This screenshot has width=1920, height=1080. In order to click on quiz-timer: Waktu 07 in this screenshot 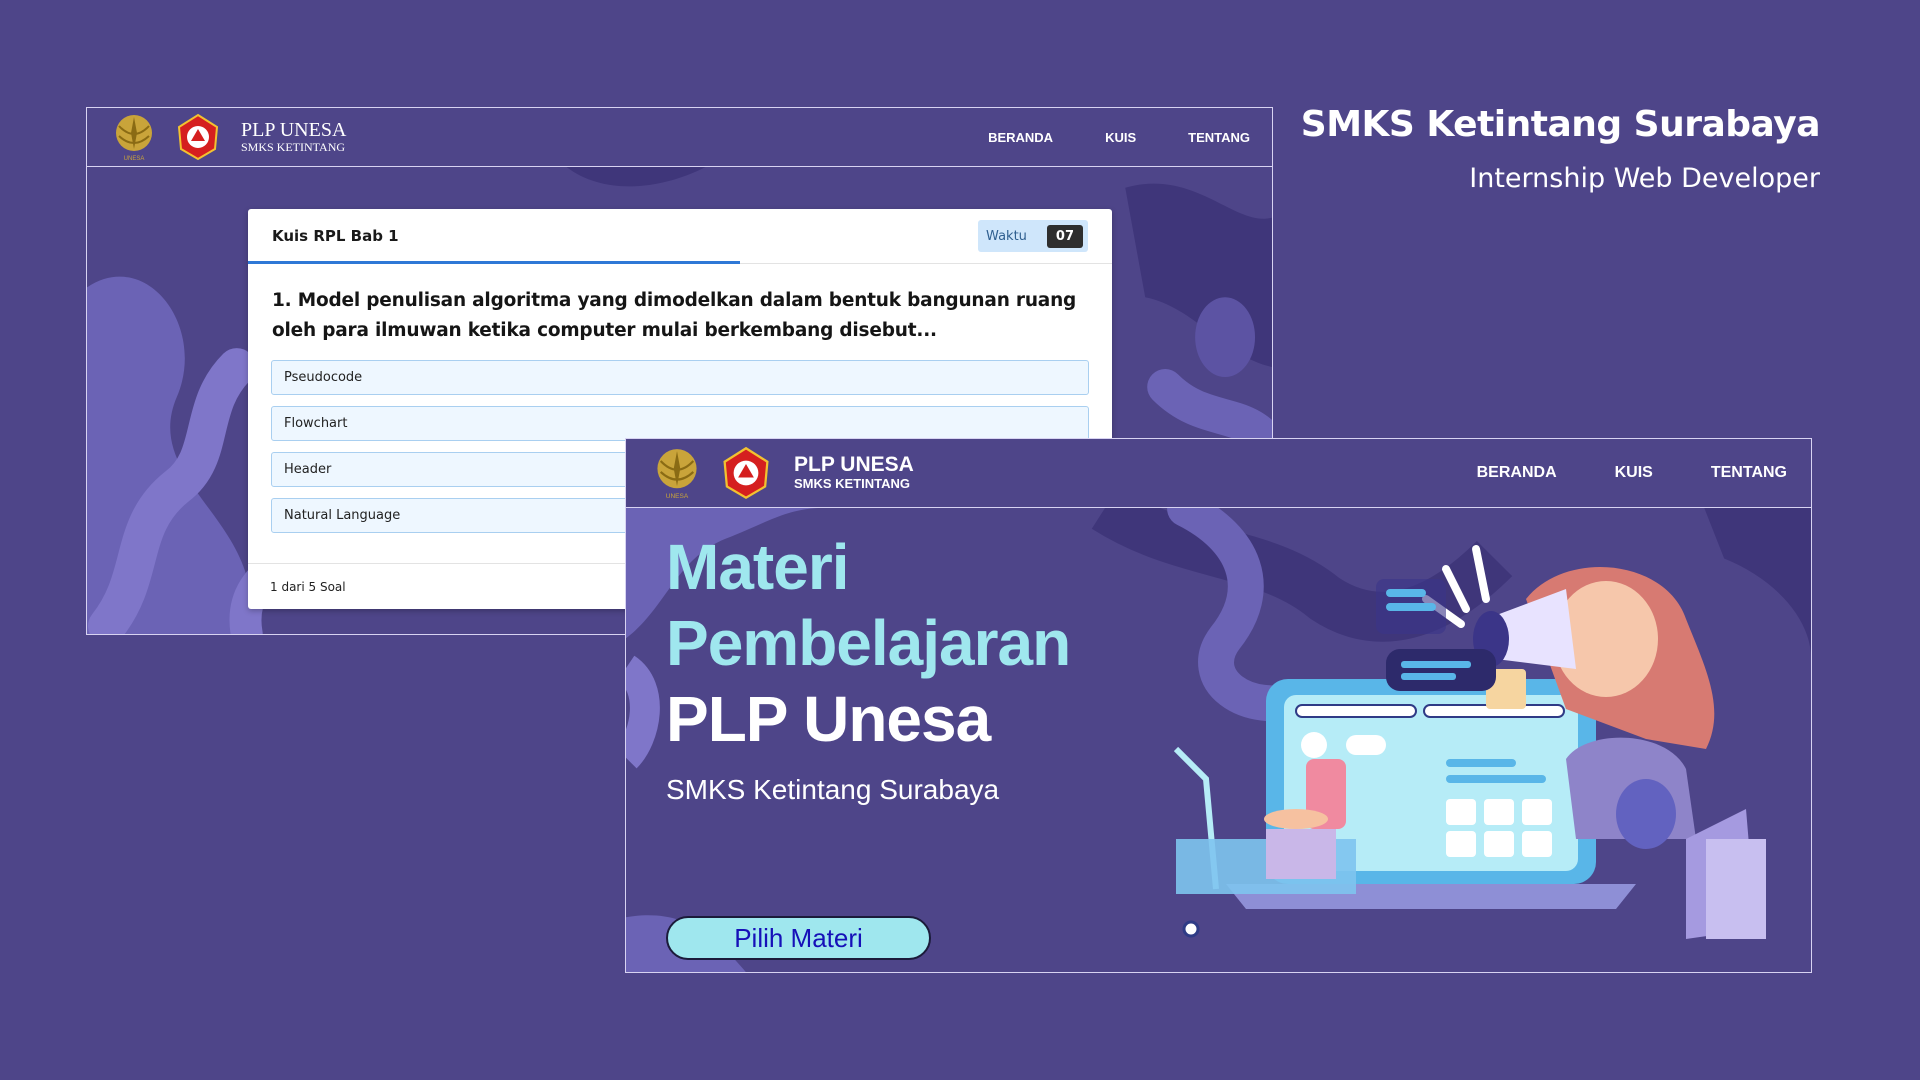, I will do `click(1033, 236)`.